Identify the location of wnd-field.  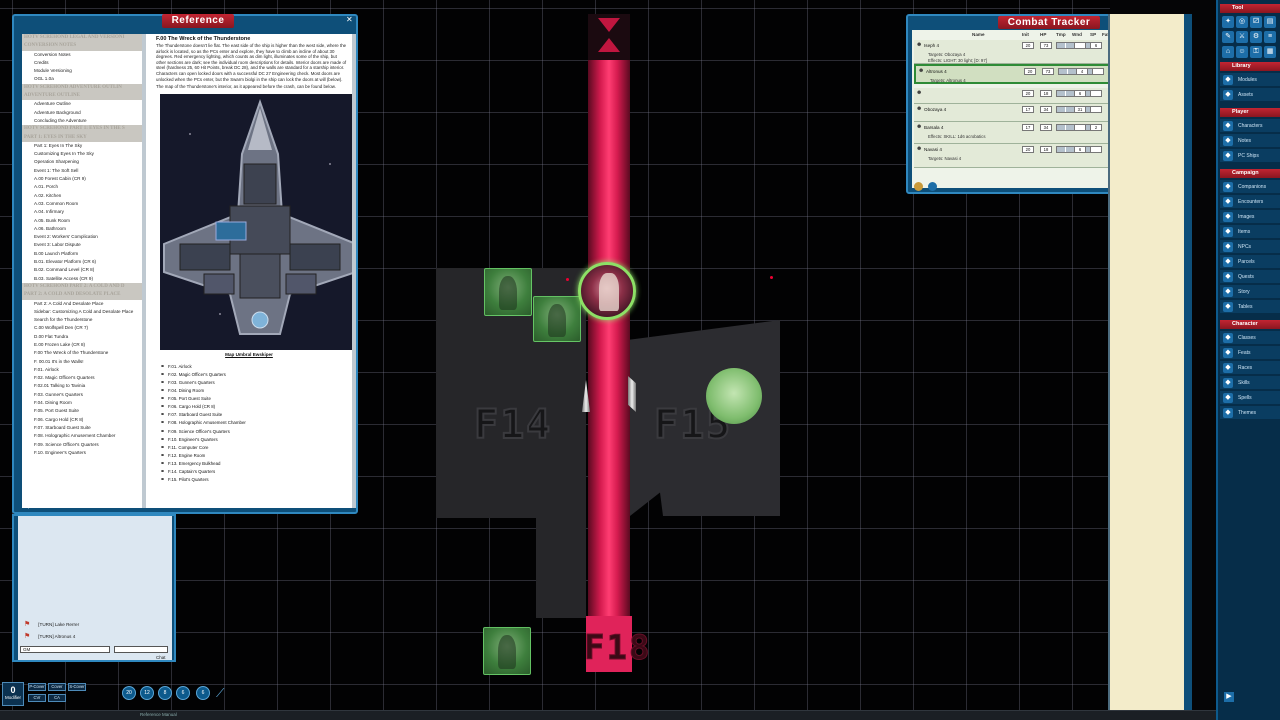
(1080, 127).